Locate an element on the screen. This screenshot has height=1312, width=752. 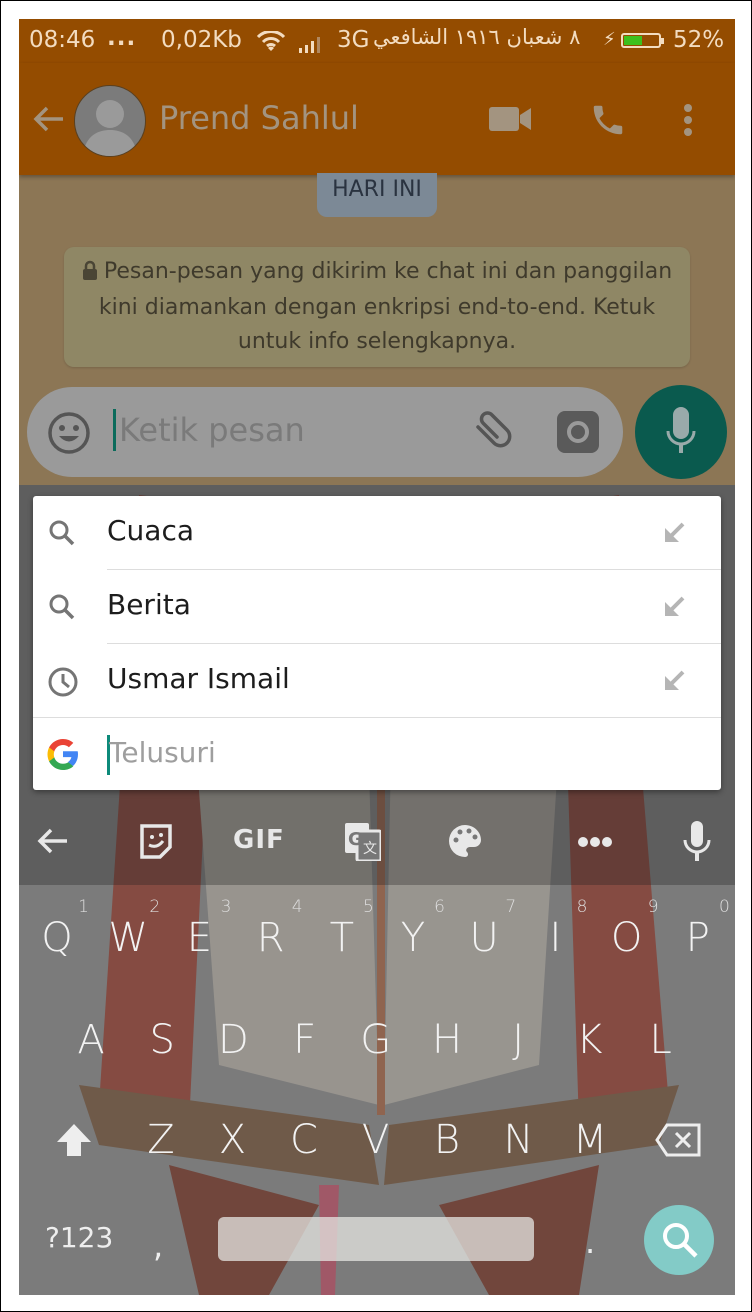
key-r: R4 is located at coordinates (272, 929).